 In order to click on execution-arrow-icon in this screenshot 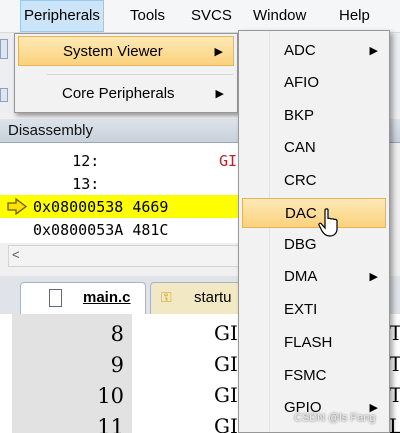, I will do `click(17, 206)`.